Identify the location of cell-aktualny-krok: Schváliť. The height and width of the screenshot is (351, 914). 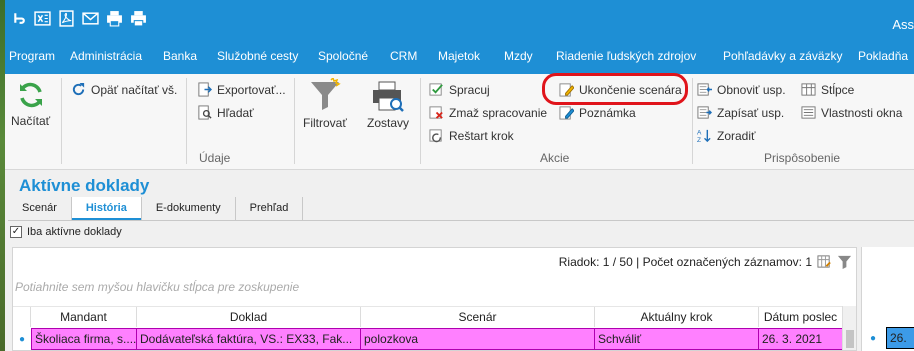
(677, 339).